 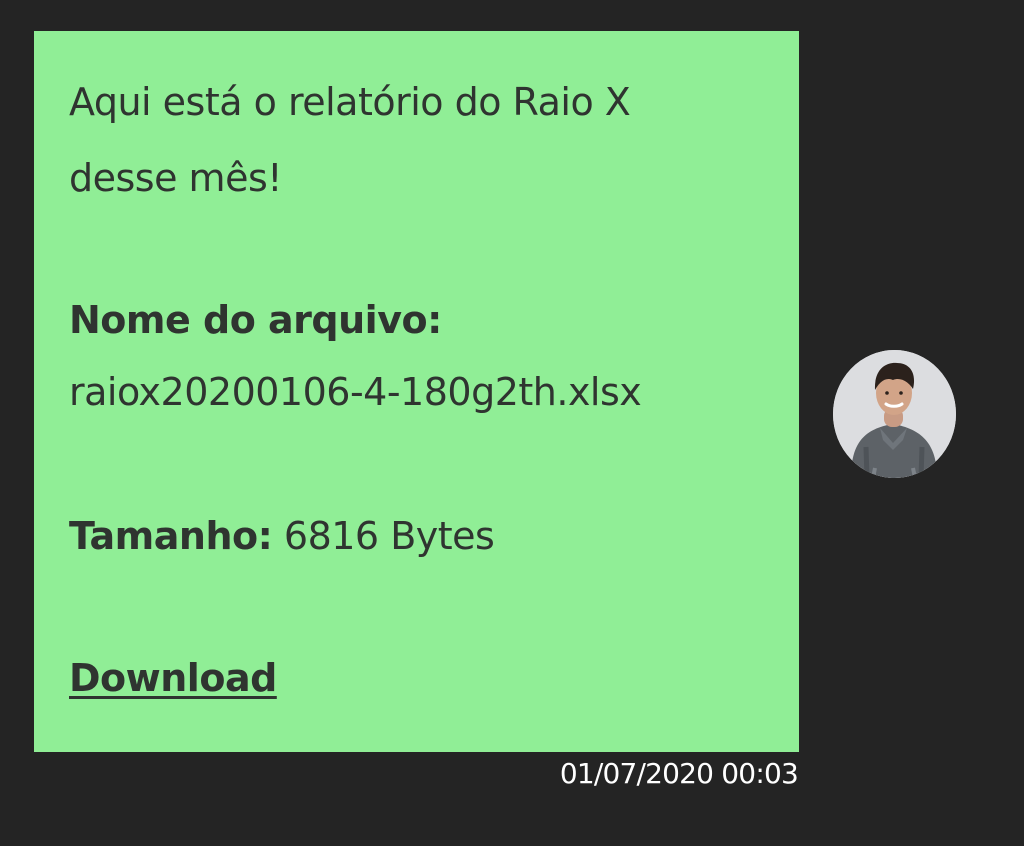 I want to click on message-timestamp: 01/07/2020 00:03, so click(x=679, y=773).